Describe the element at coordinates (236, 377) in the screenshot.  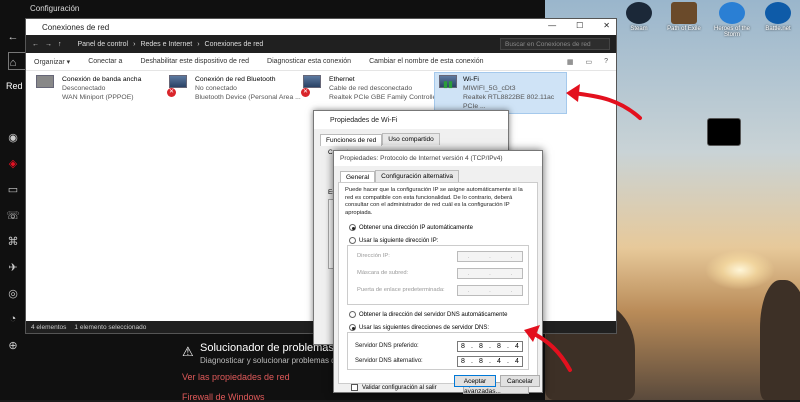
I see `network-properties-link: Ver las propiedades de red` at that location.